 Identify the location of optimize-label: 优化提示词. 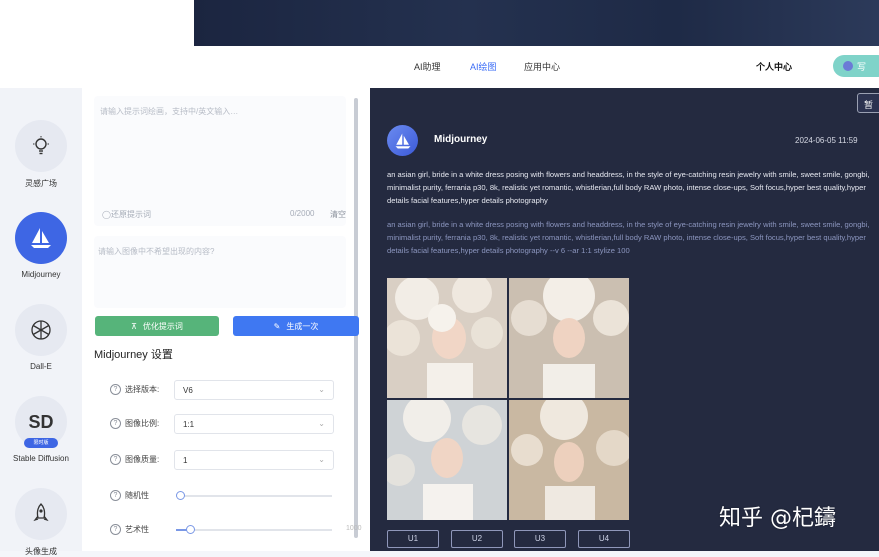
(162, 326).